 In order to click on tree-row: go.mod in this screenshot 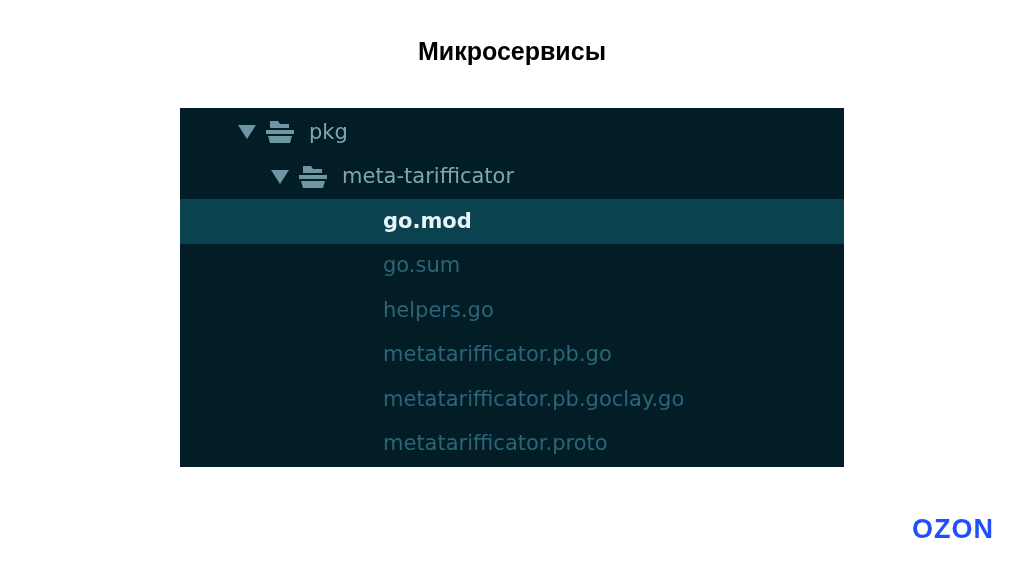, I will do `click(512, 221)`.